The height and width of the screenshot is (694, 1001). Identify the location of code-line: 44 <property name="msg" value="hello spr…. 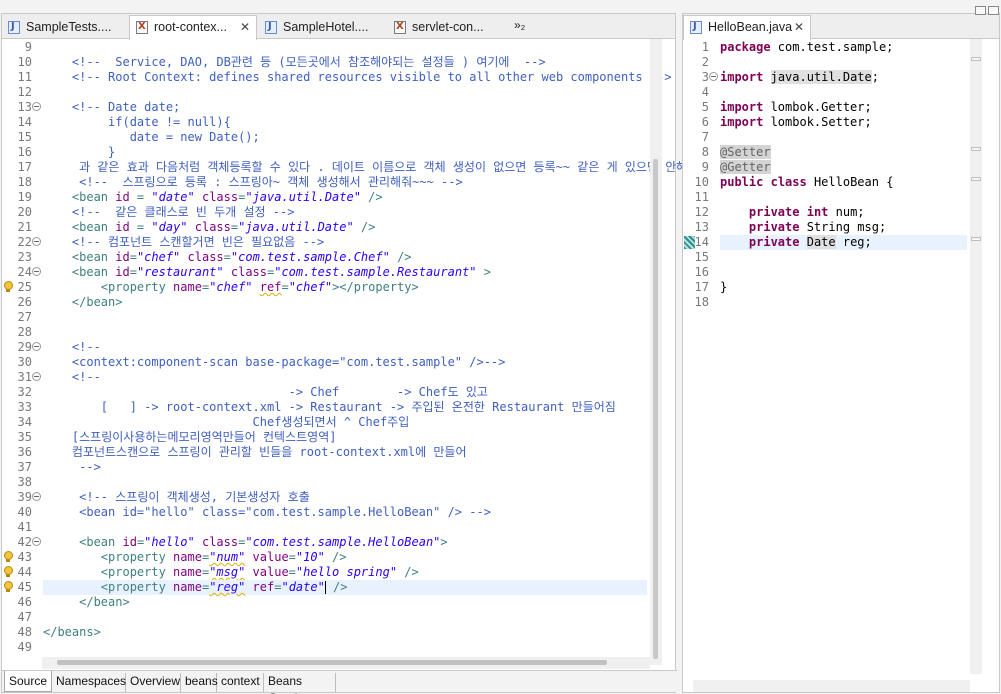
(338, 572).